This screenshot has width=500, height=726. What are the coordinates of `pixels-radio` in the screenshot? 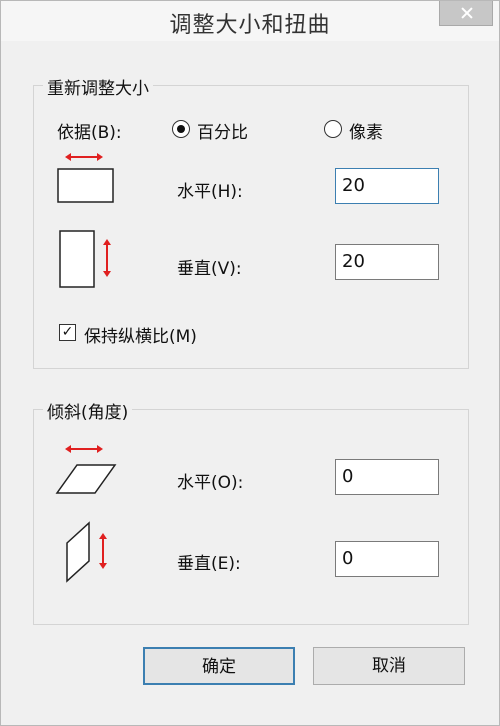 It's located at (333, 129).